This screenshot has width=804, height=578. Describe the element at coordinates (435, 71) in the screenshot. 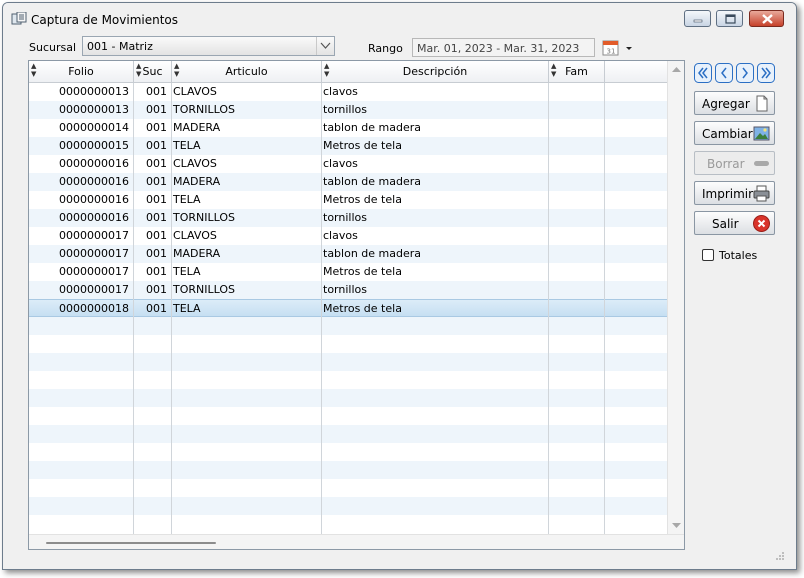

I see `column-header-descripcion: ▲ ▼ Descripción` at that location.